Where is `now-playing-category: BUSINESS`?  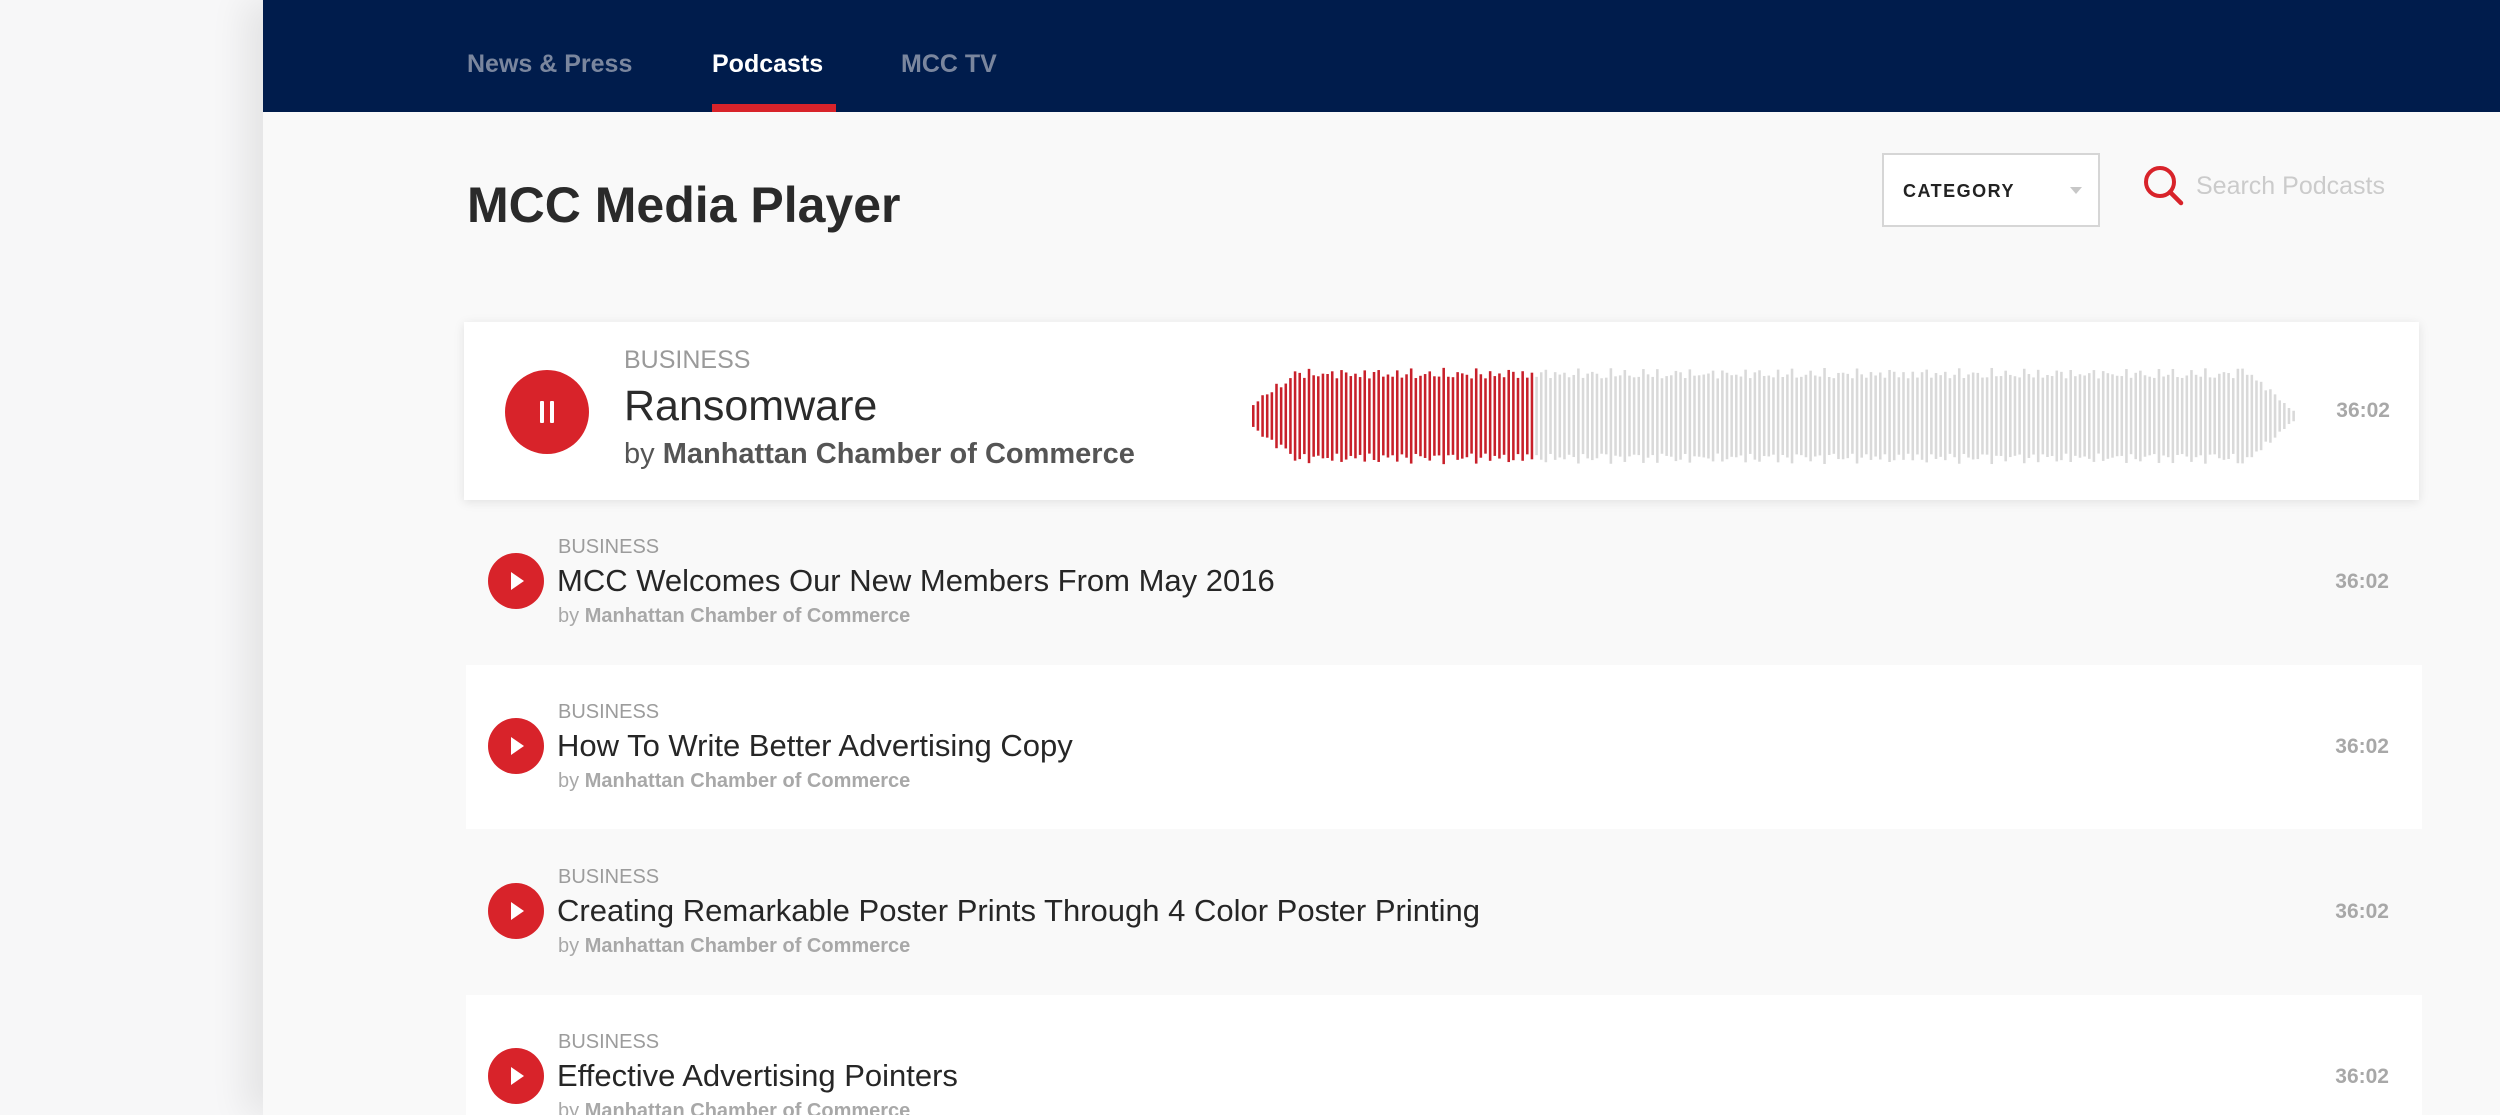 now-playing-category: BUSINESS is located at coordinates (687, 360).